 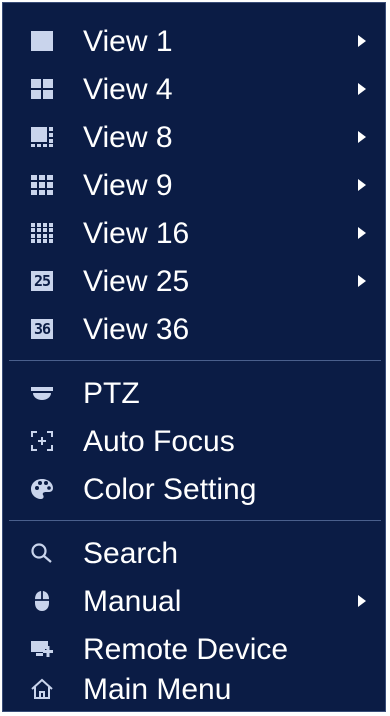 What do you see at coordinates (128, 41) in the screenshot?
I see `menu-item-label: View 1` at bounding box center [128, 41].